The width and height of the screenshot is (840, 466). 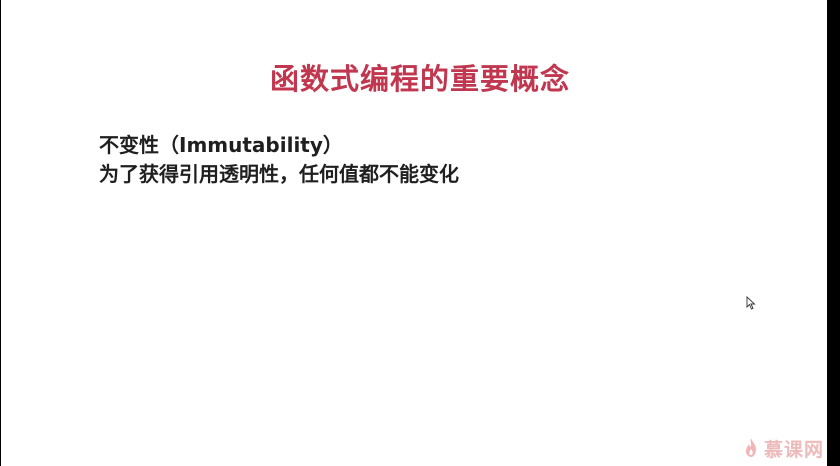 What do you see at coordinates (279, 160) in the screenshot?
I see `slide-body: 不变性（Immutability） 为了获得引用透明性，任何值都不能变化` at bounding box center [279, 160].